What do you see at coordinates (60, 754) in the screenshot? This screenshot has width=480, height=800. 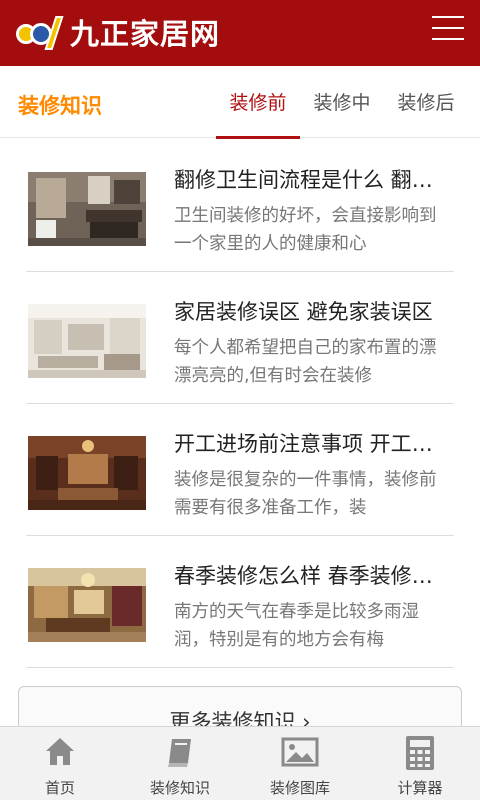 I see `home-icon` at bounding box center [60, 754].